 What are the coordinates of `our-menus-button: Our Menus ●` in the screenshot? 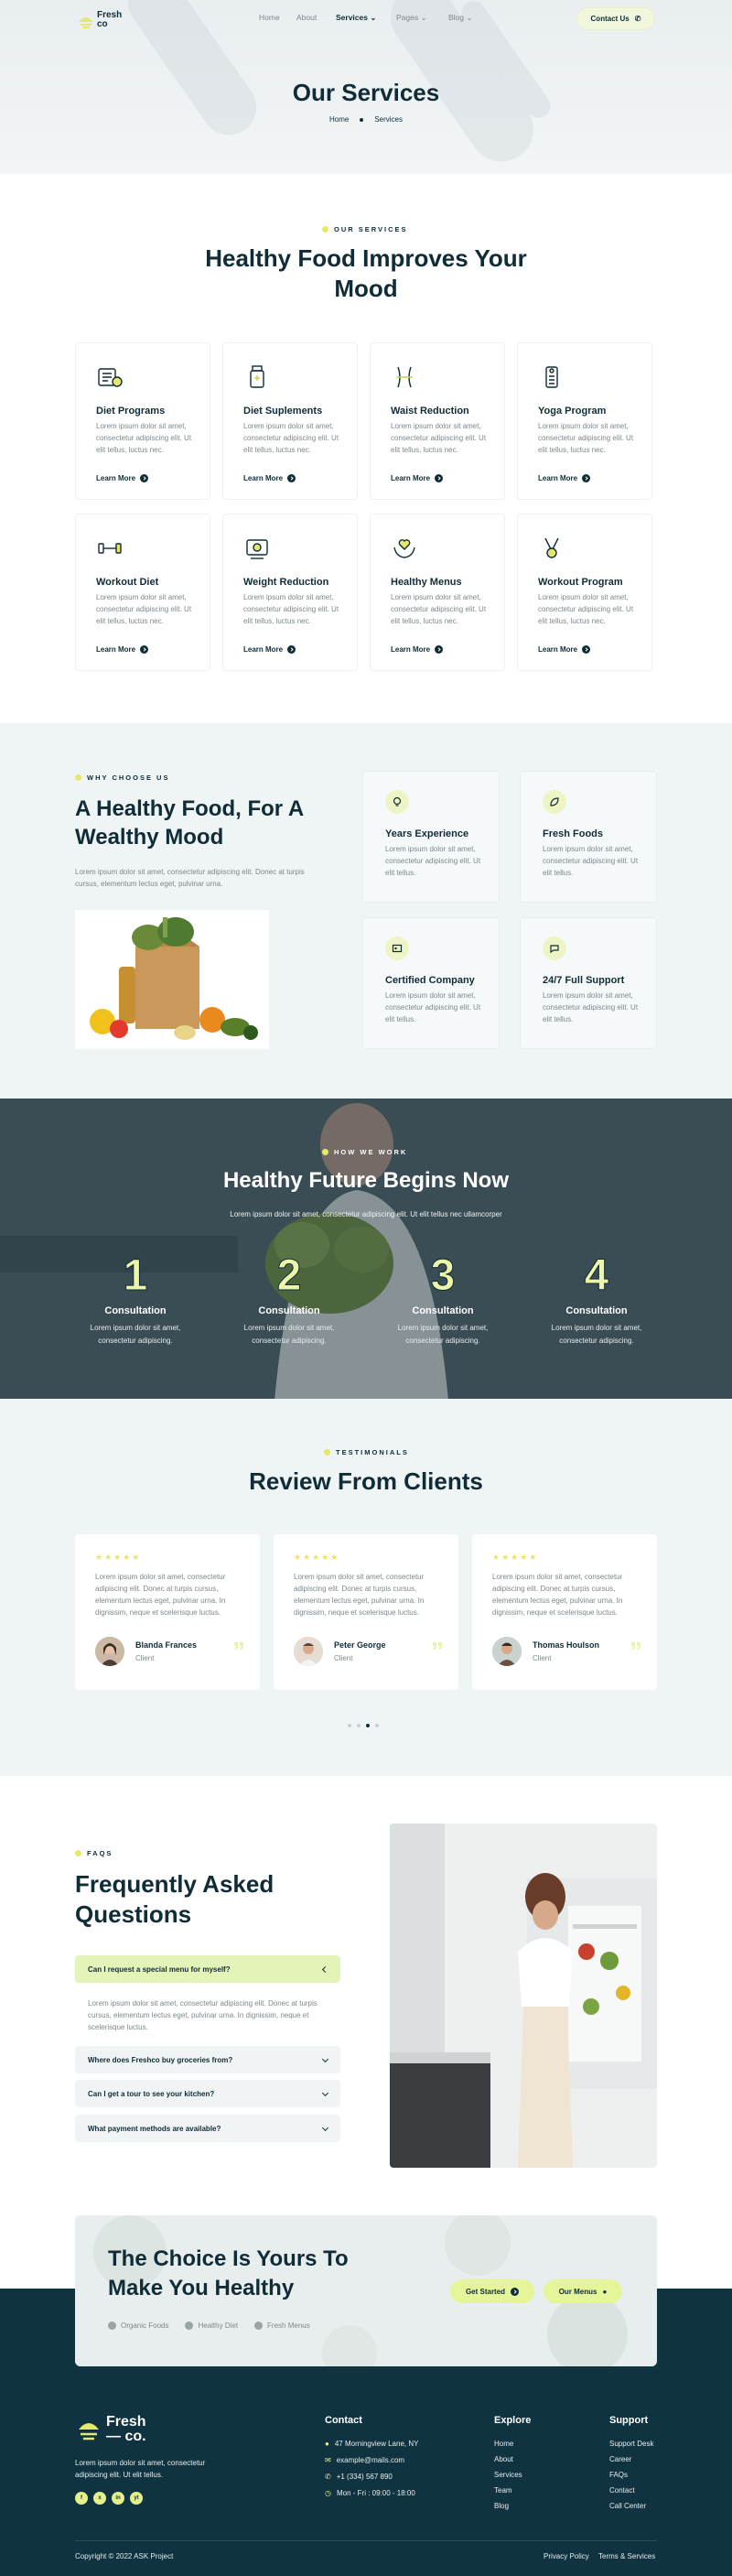 It's located at (583, 2291).